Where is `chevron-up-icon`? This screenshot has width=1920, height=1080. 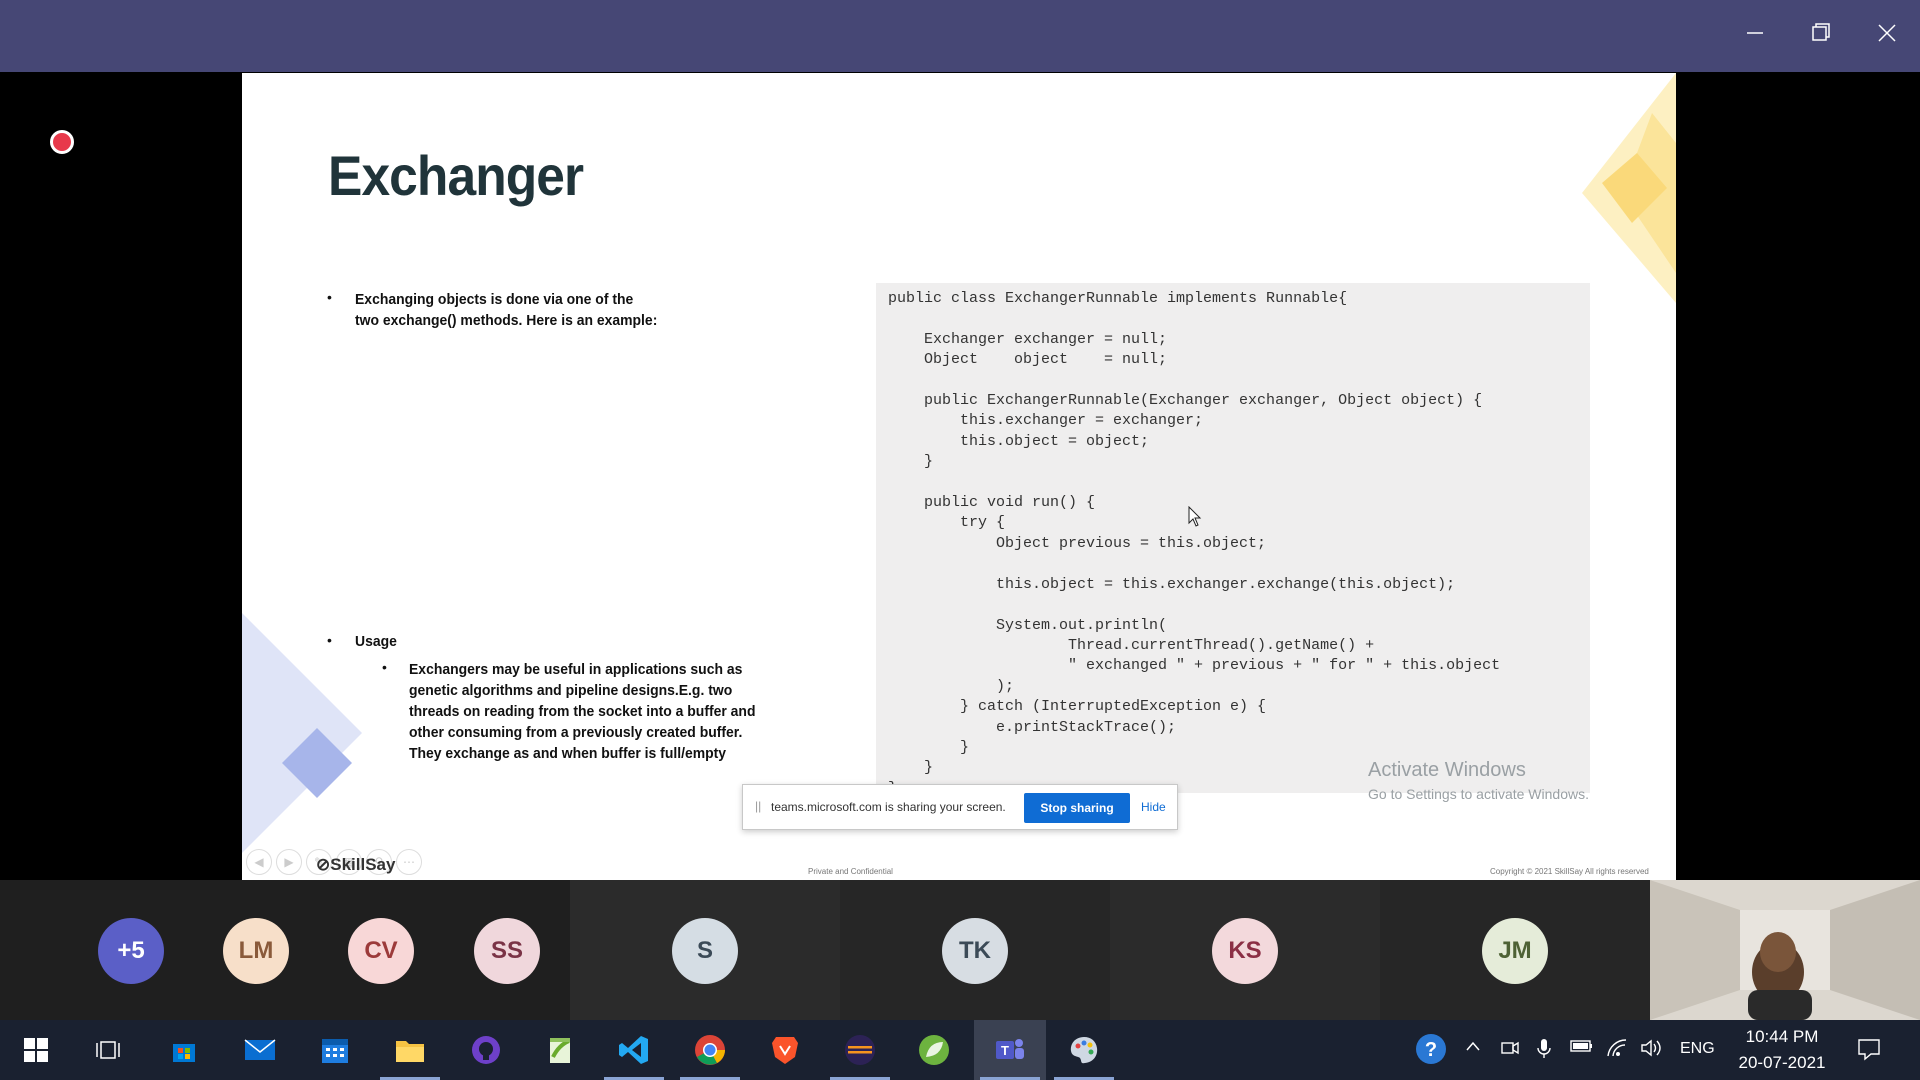
chevron-up-icon is located at coordinates (1473, 1049).